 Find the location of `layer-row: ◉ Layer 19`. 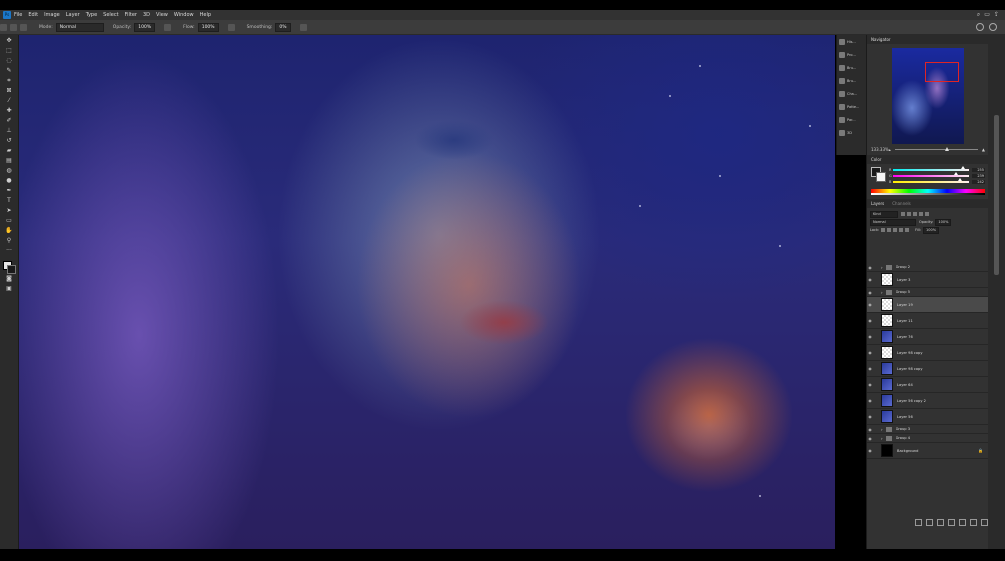

layer-row: ◉ Layer 19 is located at coordinates (928, 305).